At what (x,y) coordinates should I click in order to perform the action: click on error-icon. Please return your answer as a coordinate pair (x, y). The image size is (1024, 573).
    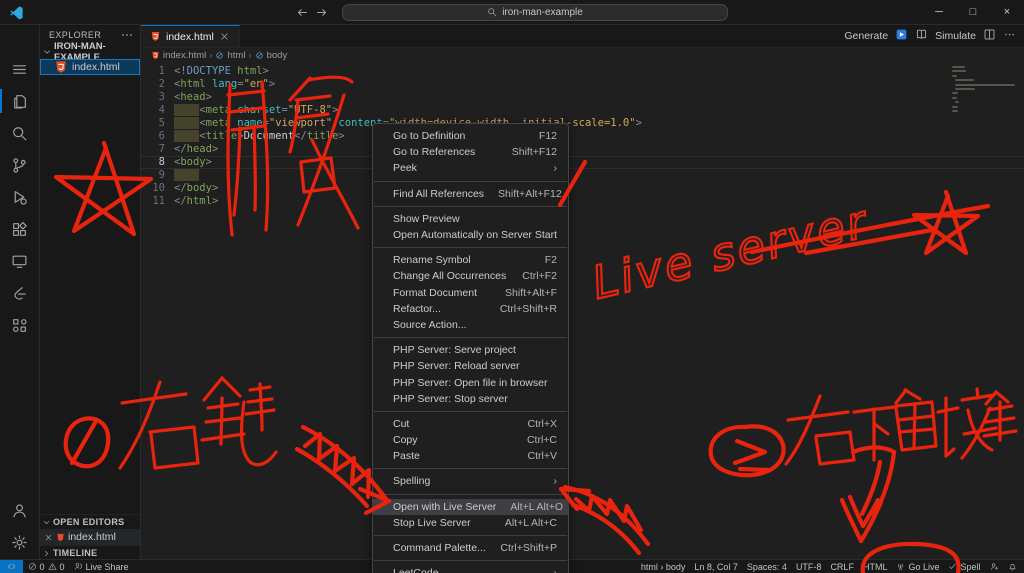
    Looking at the image, I should click on (32, 566).